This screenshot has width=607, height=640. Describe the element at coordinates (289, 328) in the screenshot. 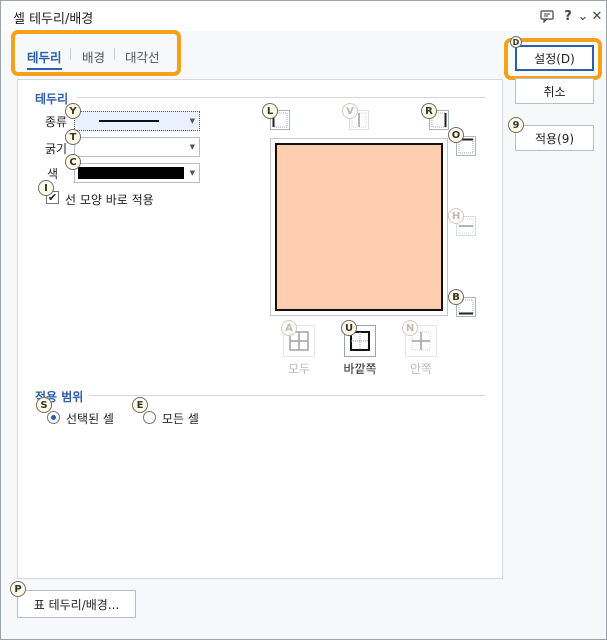

I see `all-borders-key-badge: A` at that location.